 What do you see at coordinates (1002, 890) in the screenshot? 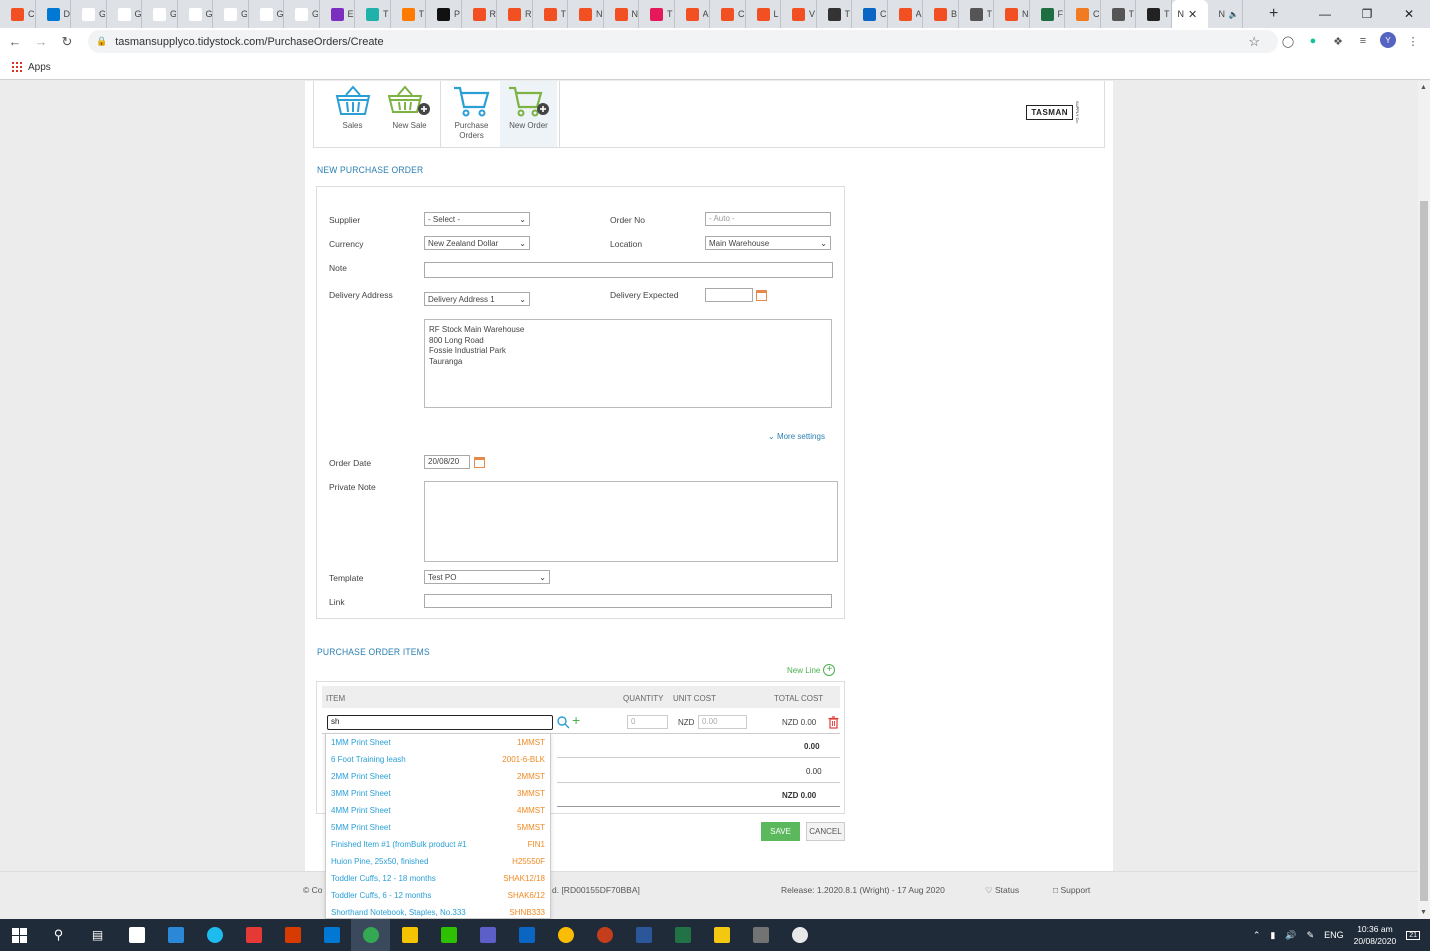
I see `footer-status-link: ♡ Status` at bounding box center [1002, 890].